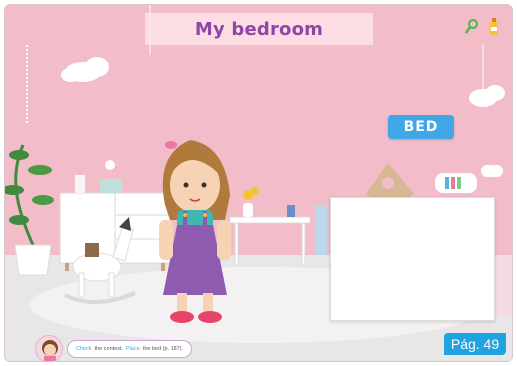 This screenshot has width=517, height=366. What do you see at coordinates (109, 349) in the screenshot?
I see `instruction-text-context: the context.` at bounding box center [109, 349].